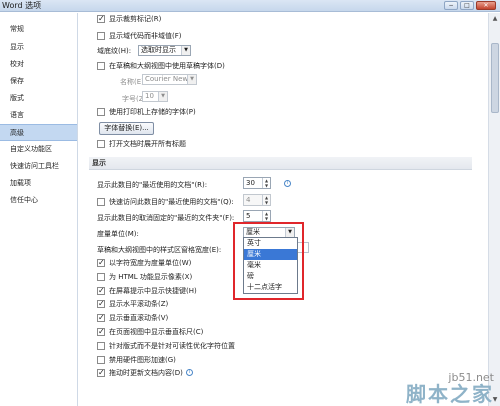 The height and width of the screenshot is (406, 500). I want to click on option-expand-headings: 打开文档时展开所有标题, so click(141, 143).